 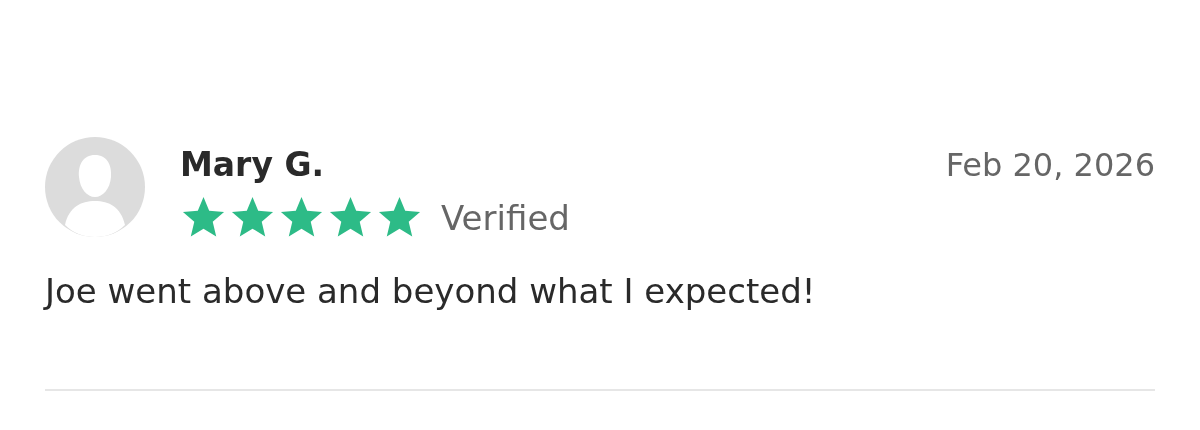 I want to click on review-date: Feb 20, 2026, so click(x=1050, y=164).